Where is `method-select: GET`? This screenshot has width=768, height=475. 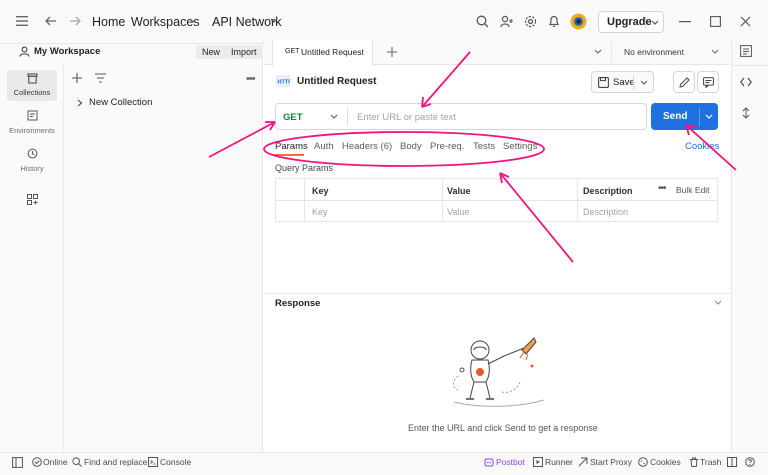 method-select: GET is located at coordinates (293, 117).